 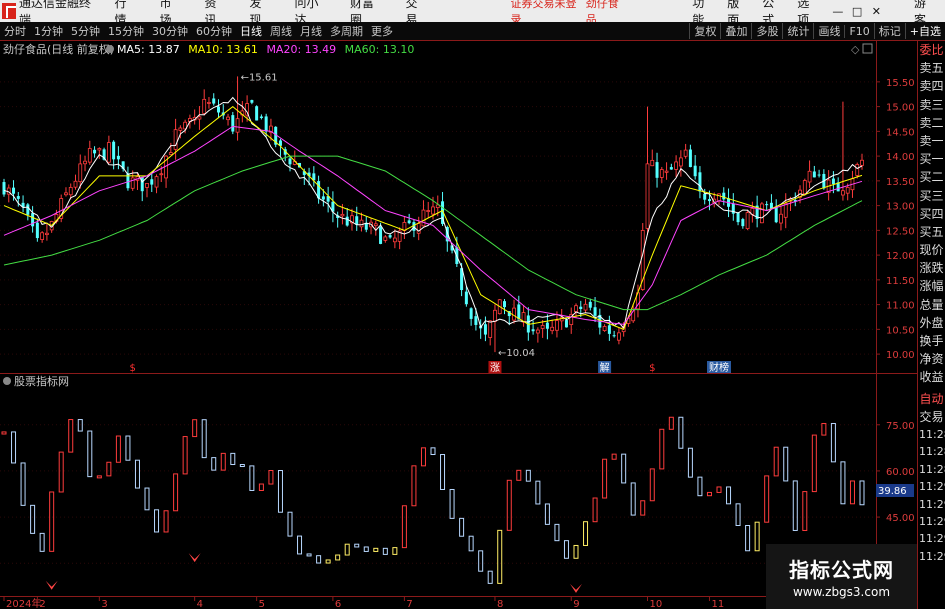 What do you see at coordinates (858, 31) in the screenshot?
I see `f10-button: F10` at bounding box center [858, 31].